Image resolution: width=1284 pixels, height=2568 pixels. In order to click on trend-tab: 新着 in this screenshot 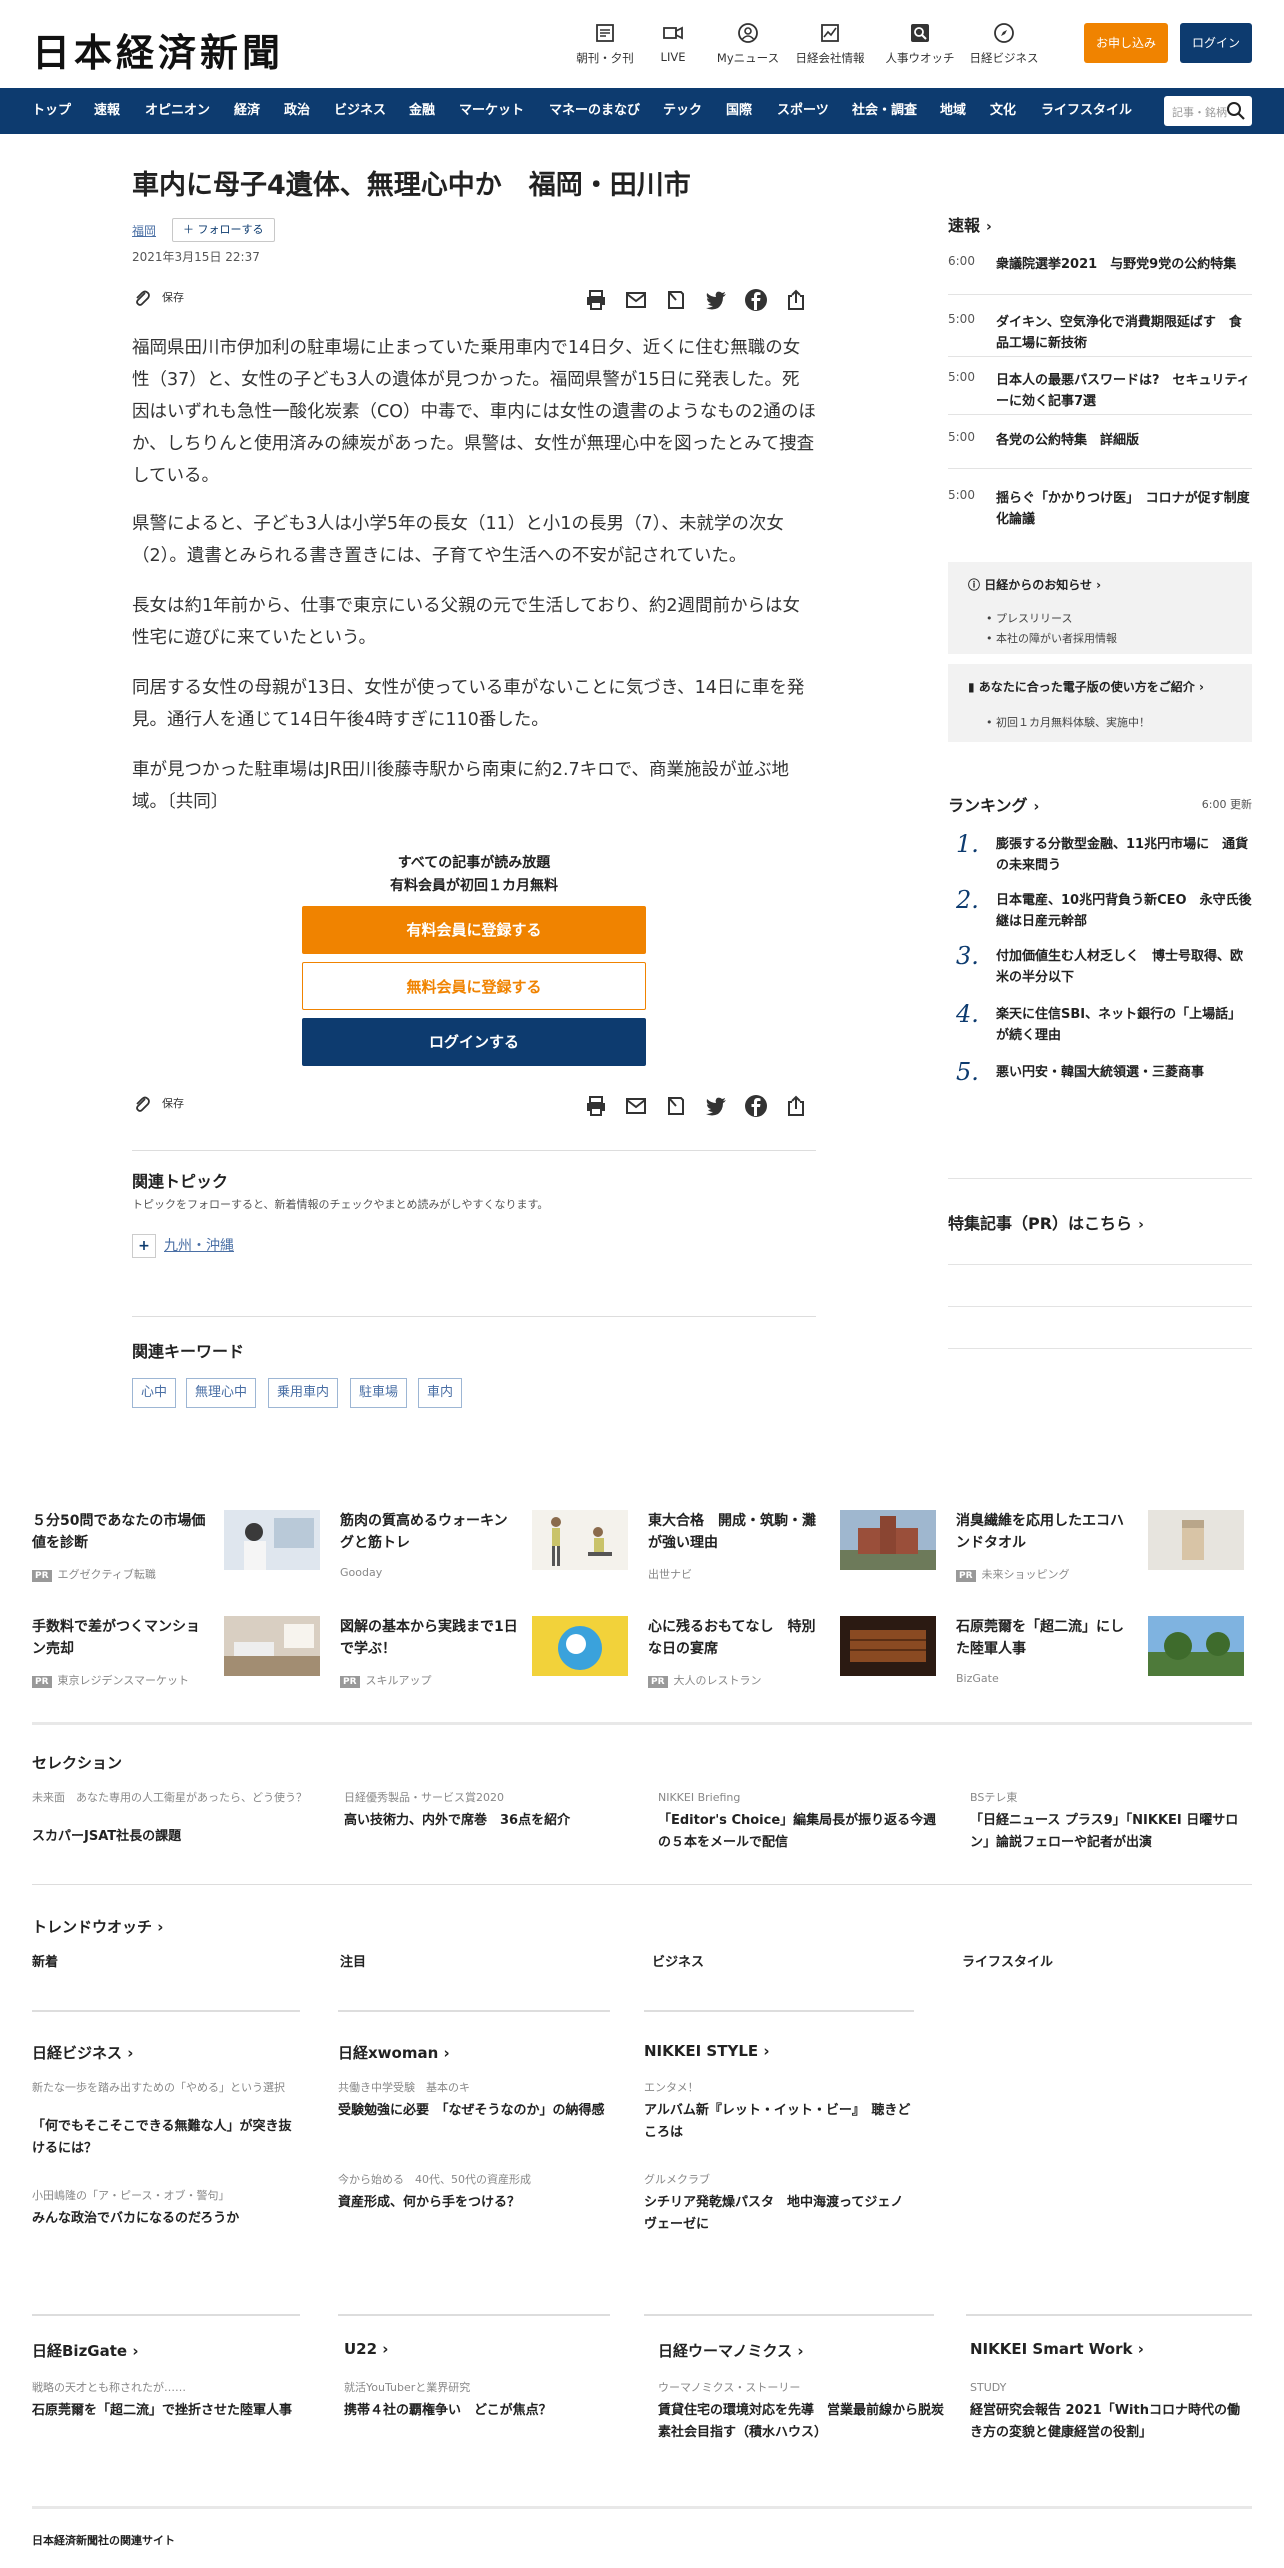, I will do `click(45, 1963)`.